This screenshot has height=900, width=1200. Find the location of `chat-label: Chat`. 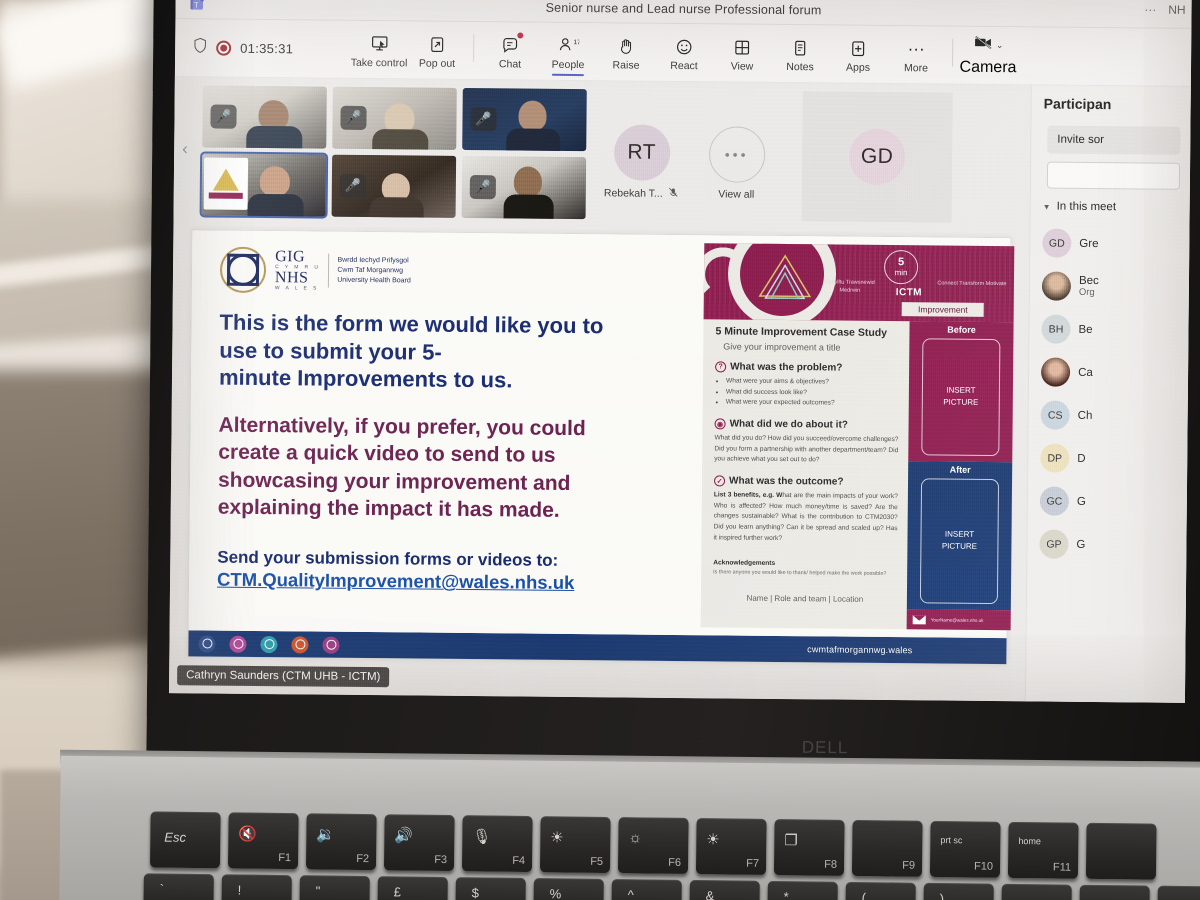

chat-label: Chat is located at coordinates (510, 64).